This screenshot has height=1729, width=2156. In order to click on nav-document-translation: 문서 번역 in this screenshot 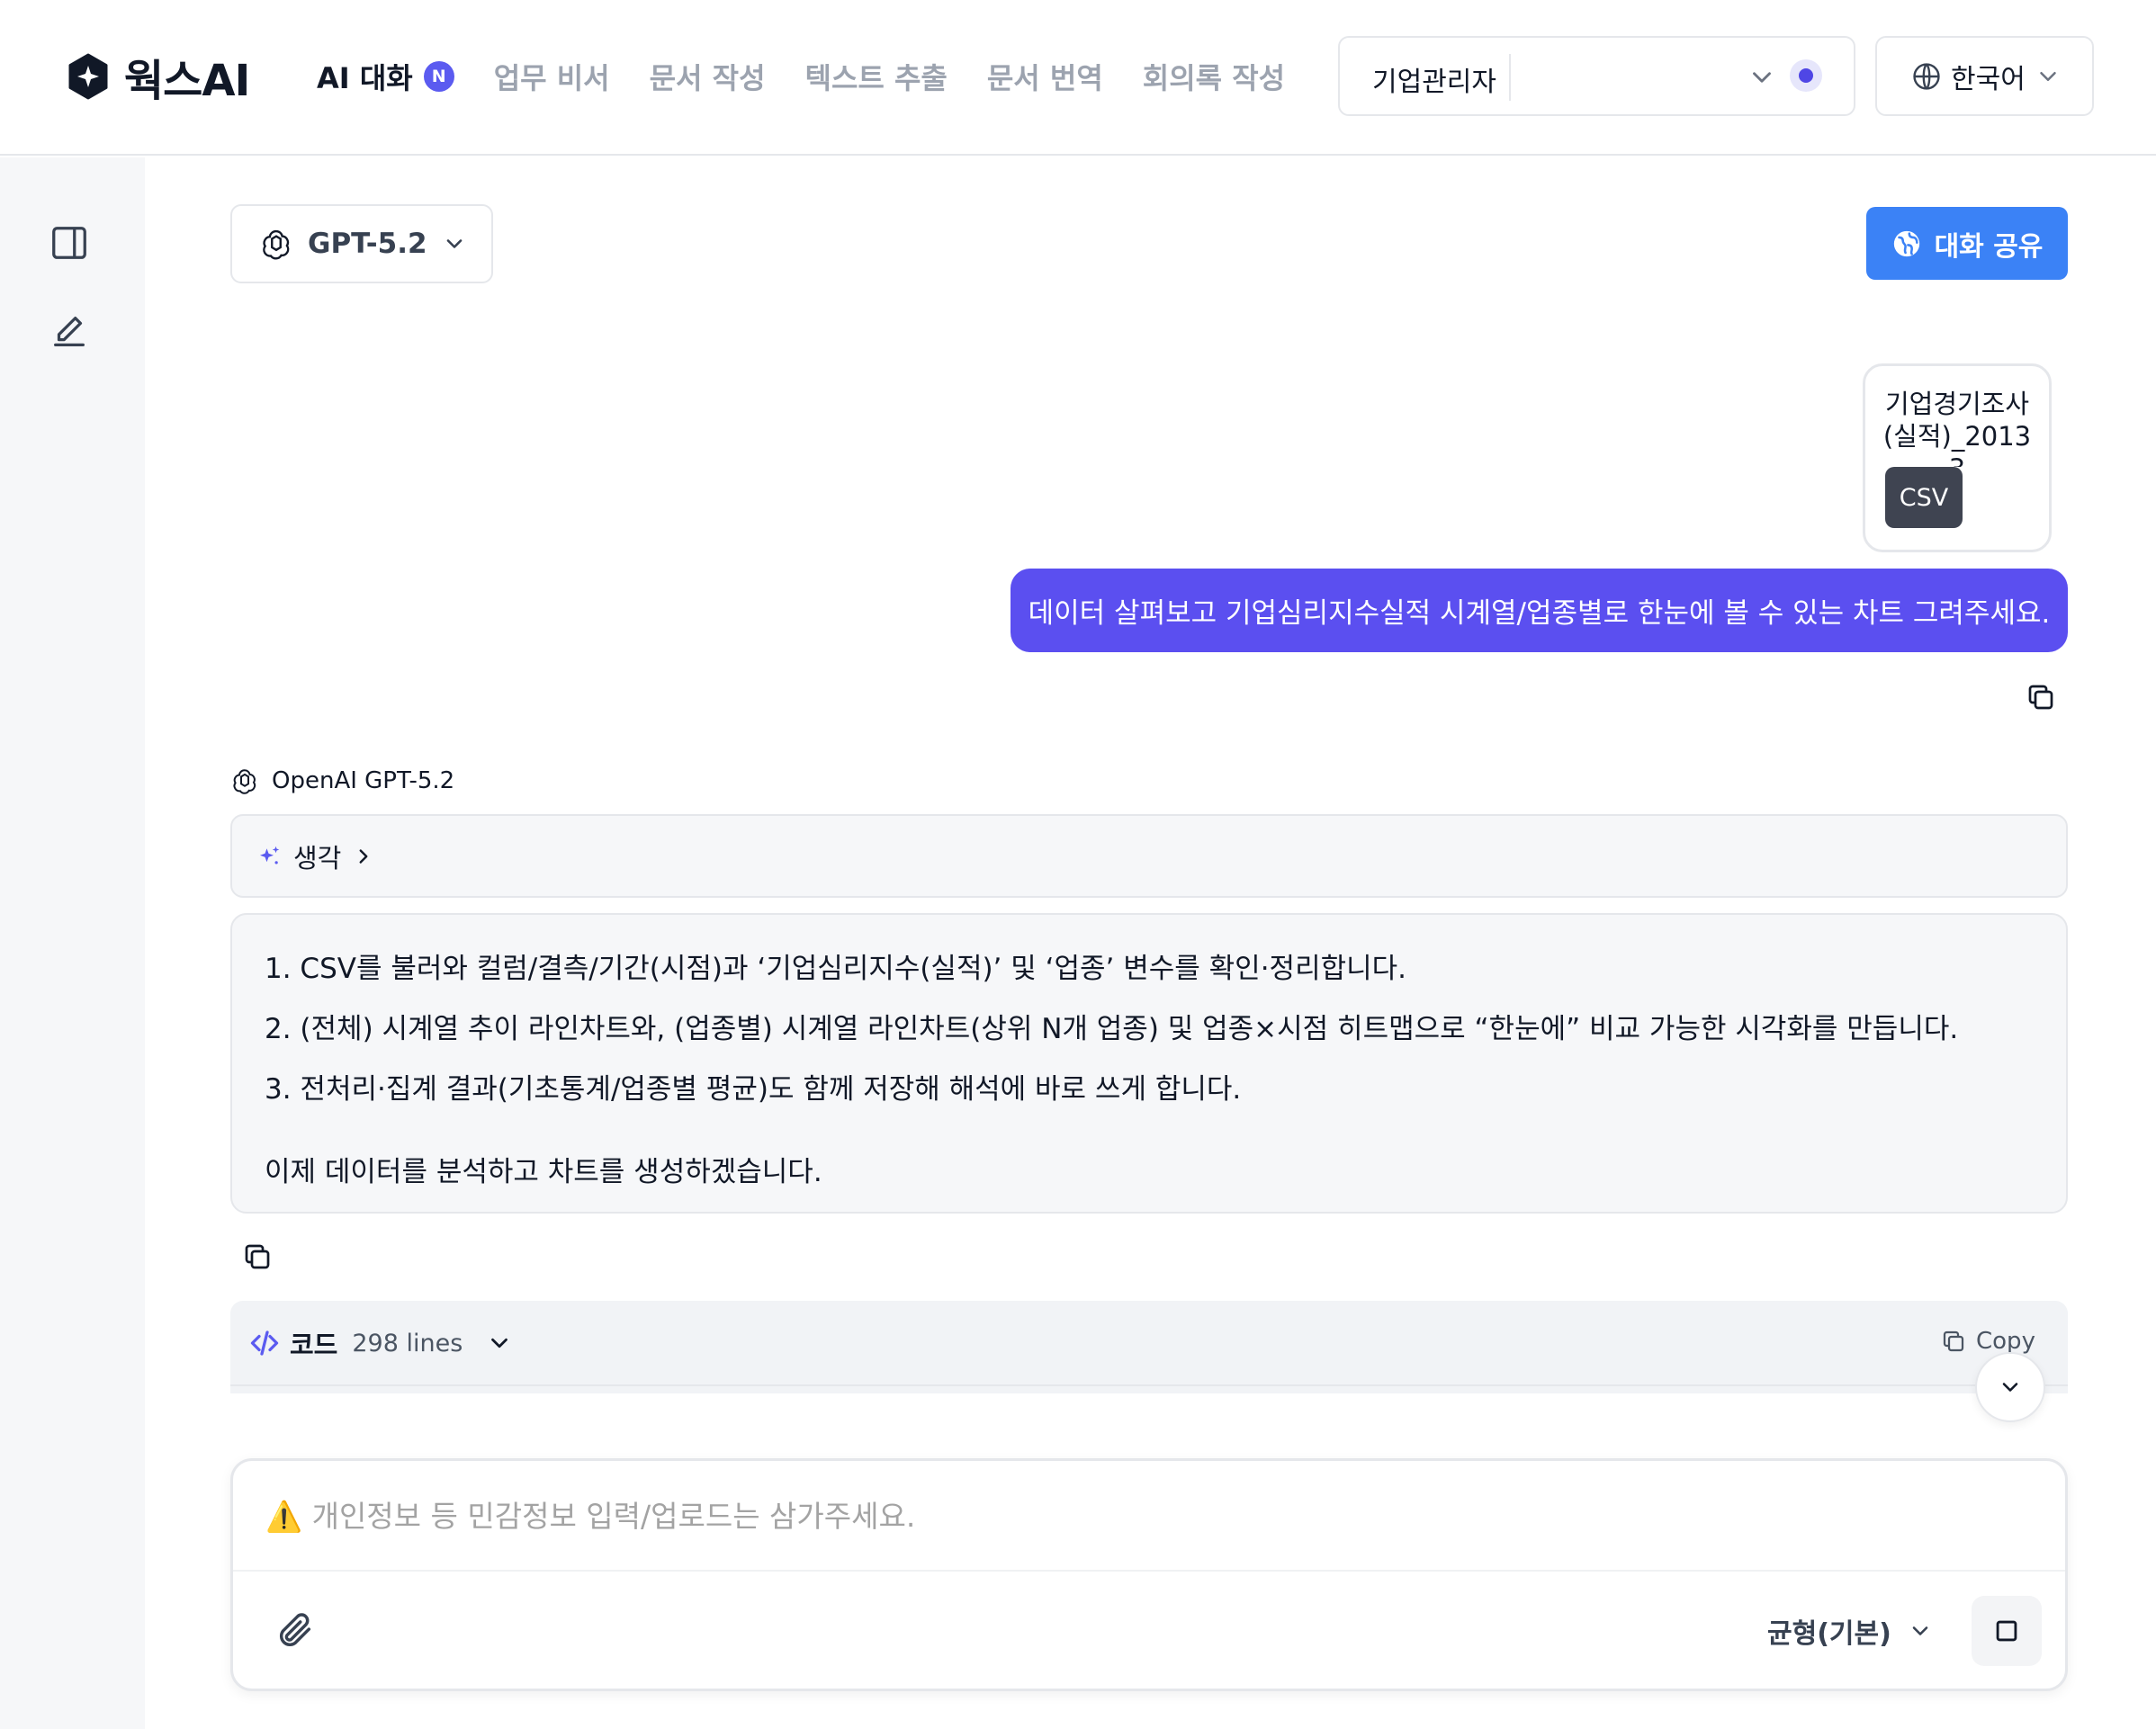, I will do `click(1045, 76)`.